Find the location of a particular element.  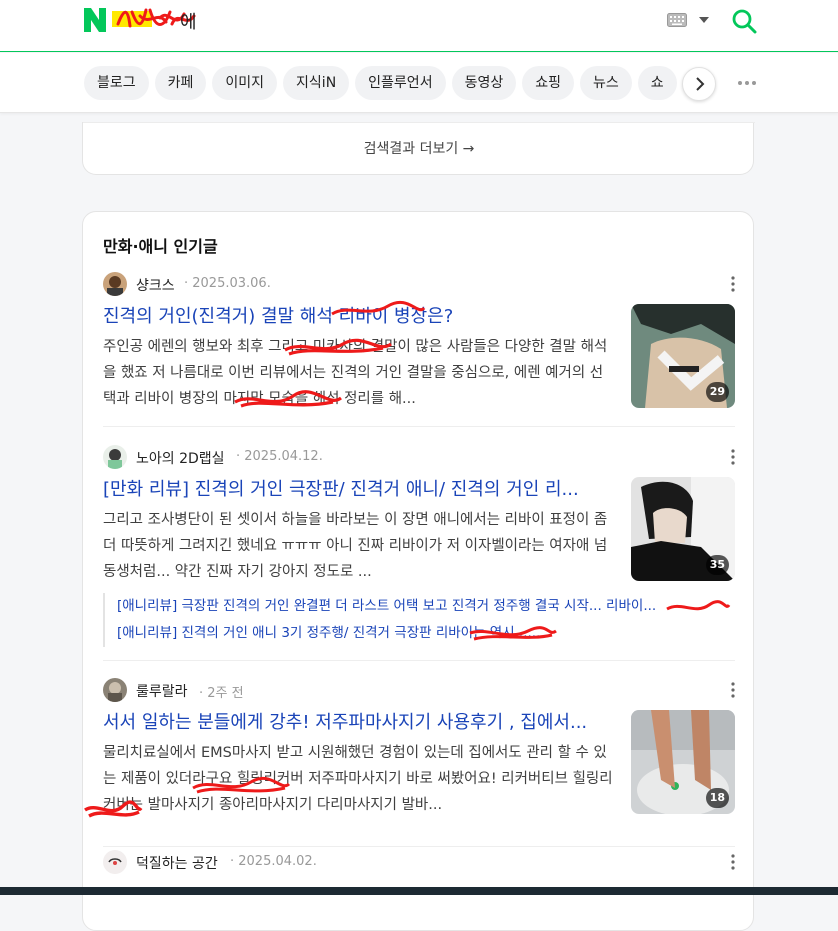

tab-news: 뉴스 is located at coordinates (605, 83).